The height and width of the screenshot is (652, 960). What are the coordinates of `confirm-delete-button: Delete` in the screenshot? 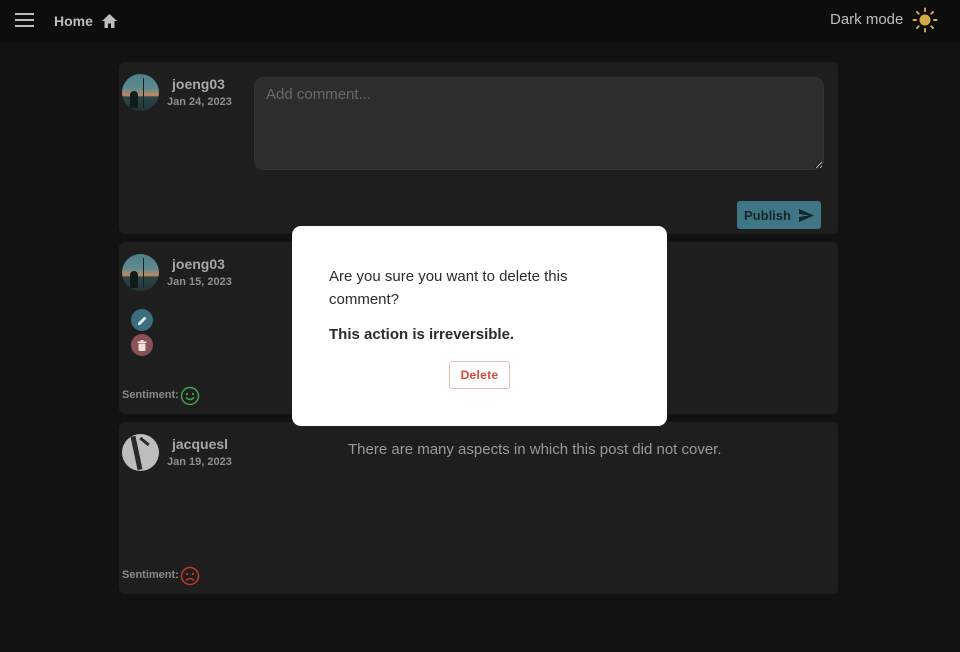 It's located at (479, 375).